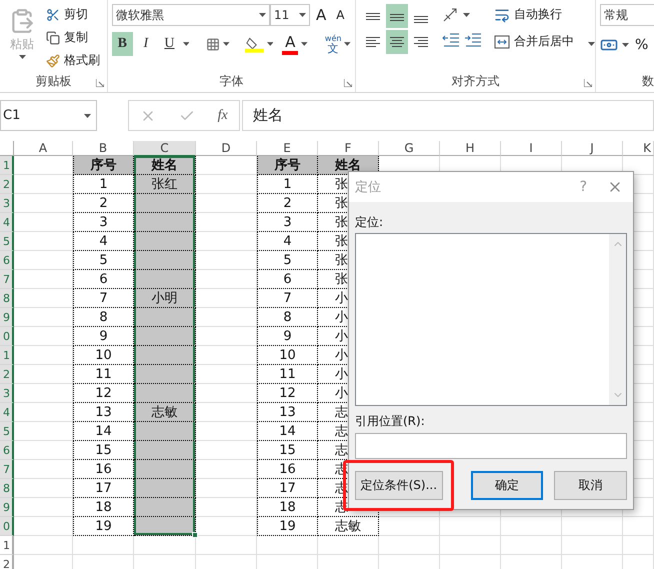  What do you see at coordinates (590, 485) in the screenshot?
I see `cancel-button: 取消` at bounding box center [590, 485].